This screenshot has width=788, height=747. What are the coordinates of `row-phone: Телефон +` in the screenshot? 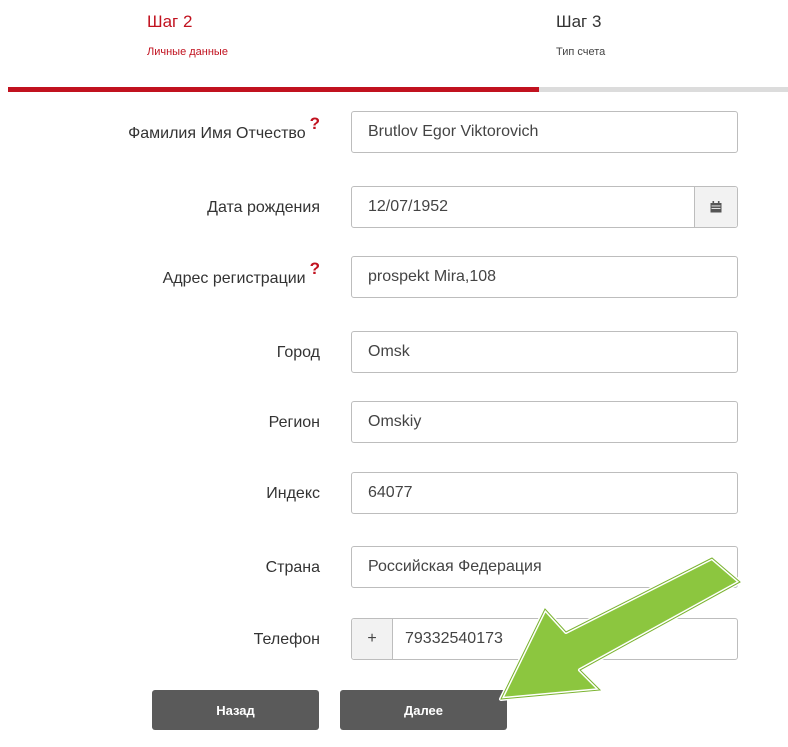 It's located at (394, 640).